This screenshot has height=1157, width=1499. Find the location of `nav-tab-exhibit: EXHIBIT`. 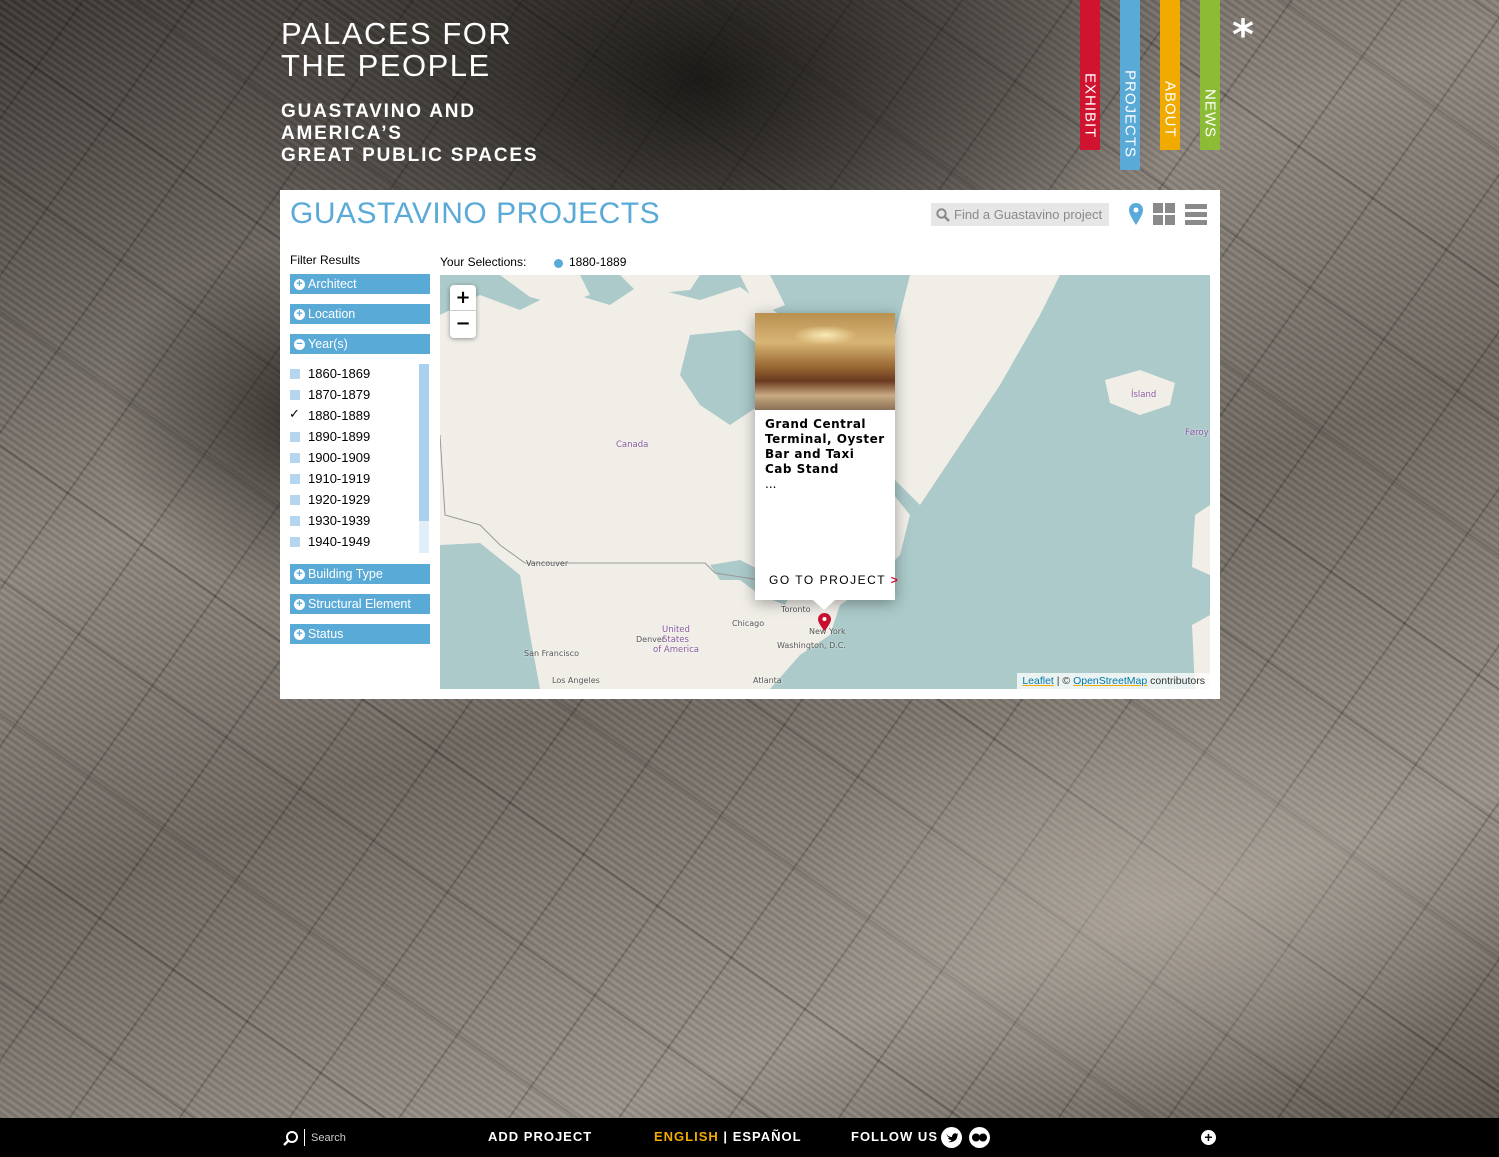

nav-tab-exhibit: EXHIBIT is located at coordinates (1090, 75).